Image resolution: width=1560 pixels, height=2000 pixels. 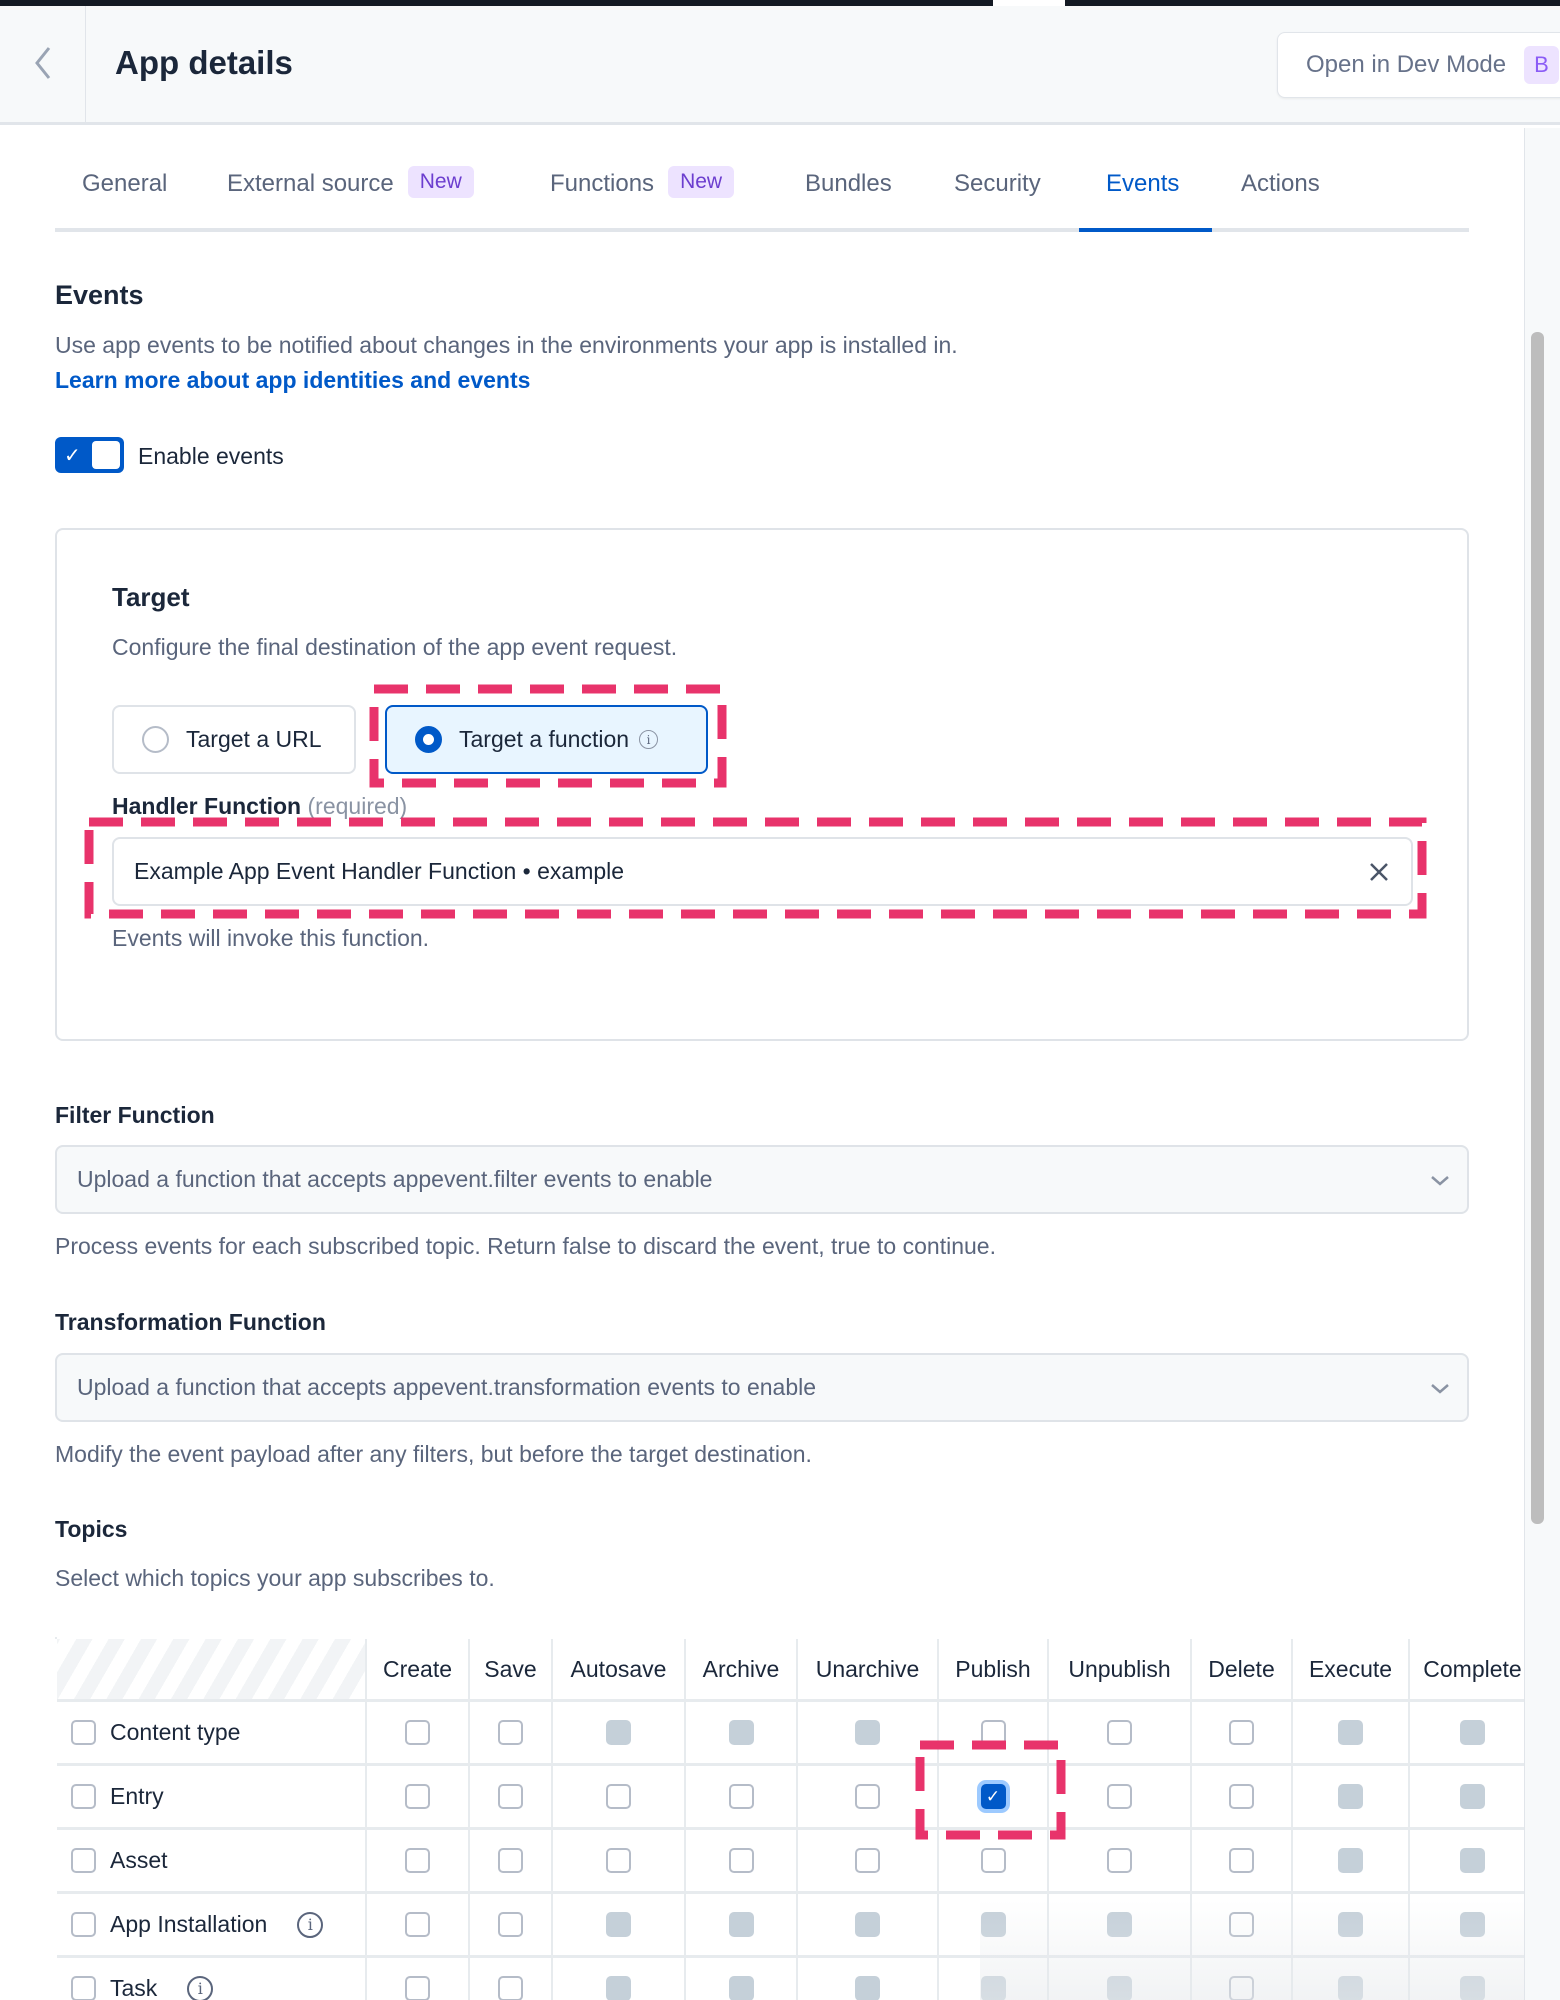 What do you see at coordinates (868, 1670) in the screenshot?
I see `column-header-unarchive: Unarchive` at bounding box center [868, 1670].